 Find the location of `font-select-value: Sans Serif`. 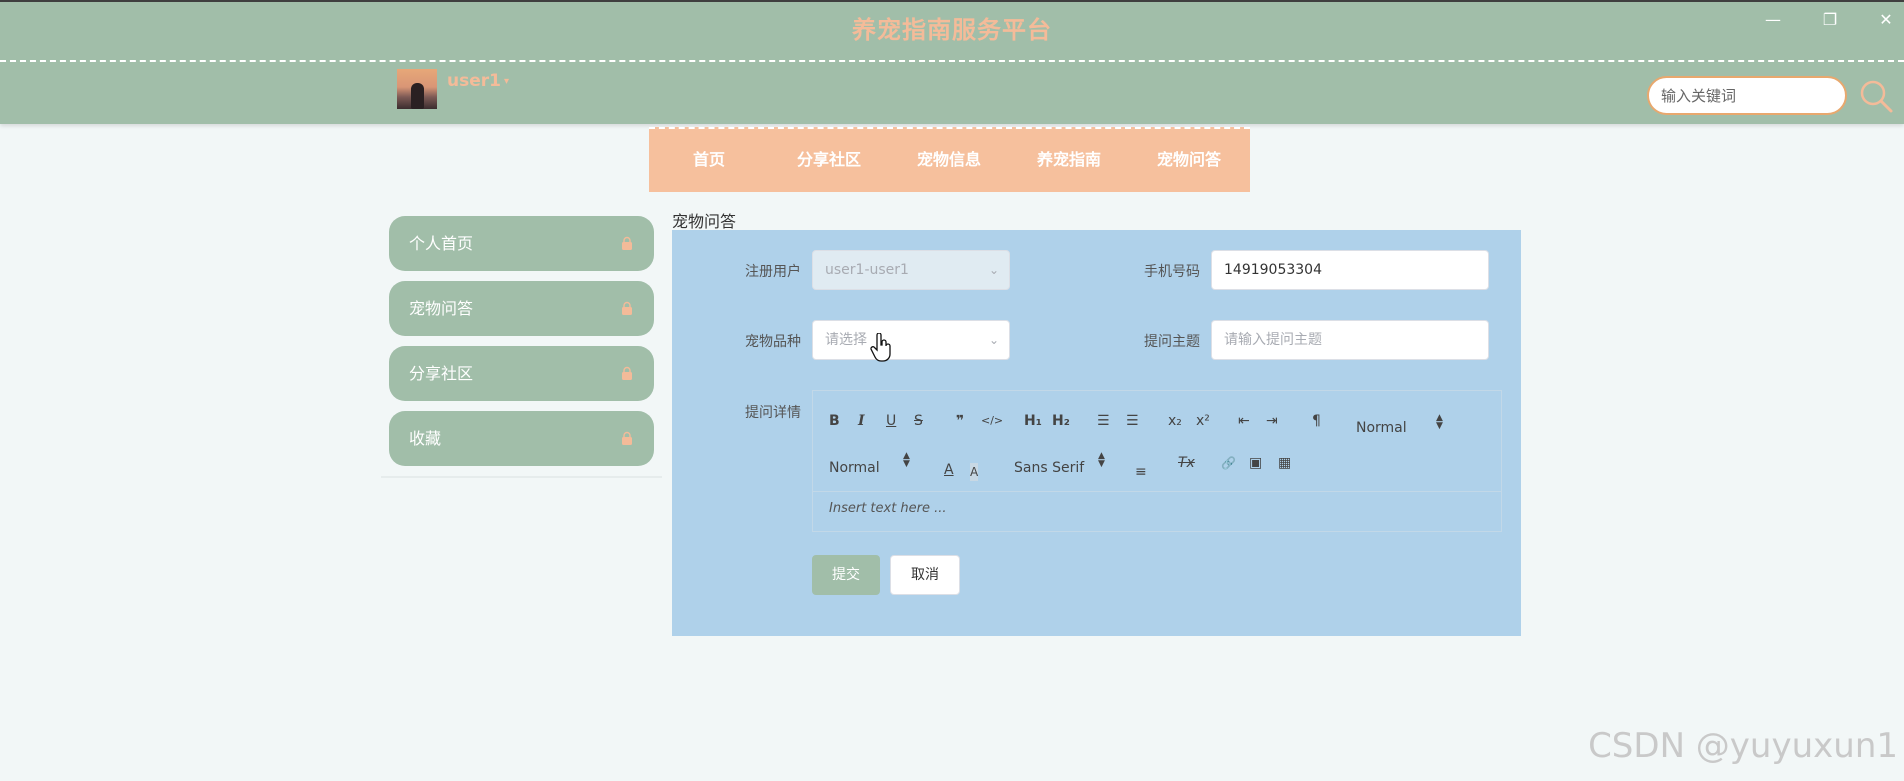

font-select-value: Sans Serif is located at coordinates (1049, 468).